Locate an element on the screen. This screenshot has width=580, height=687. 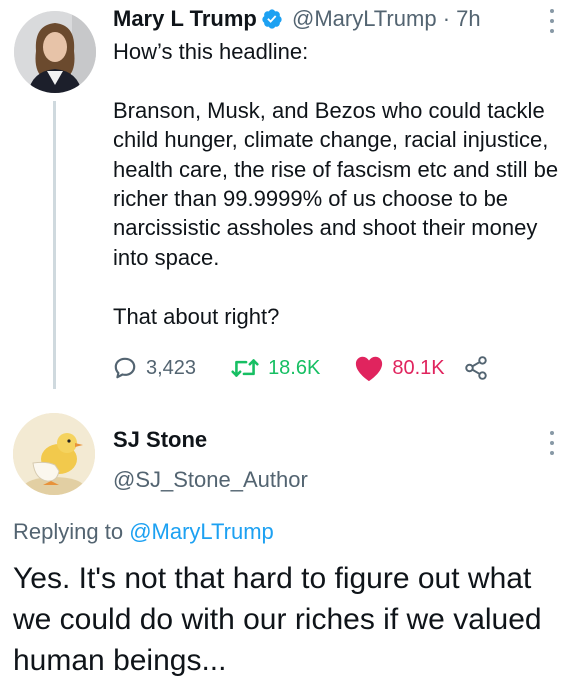
replying-to-mention: @MaryLTrump is located at coordinates (201, 531).